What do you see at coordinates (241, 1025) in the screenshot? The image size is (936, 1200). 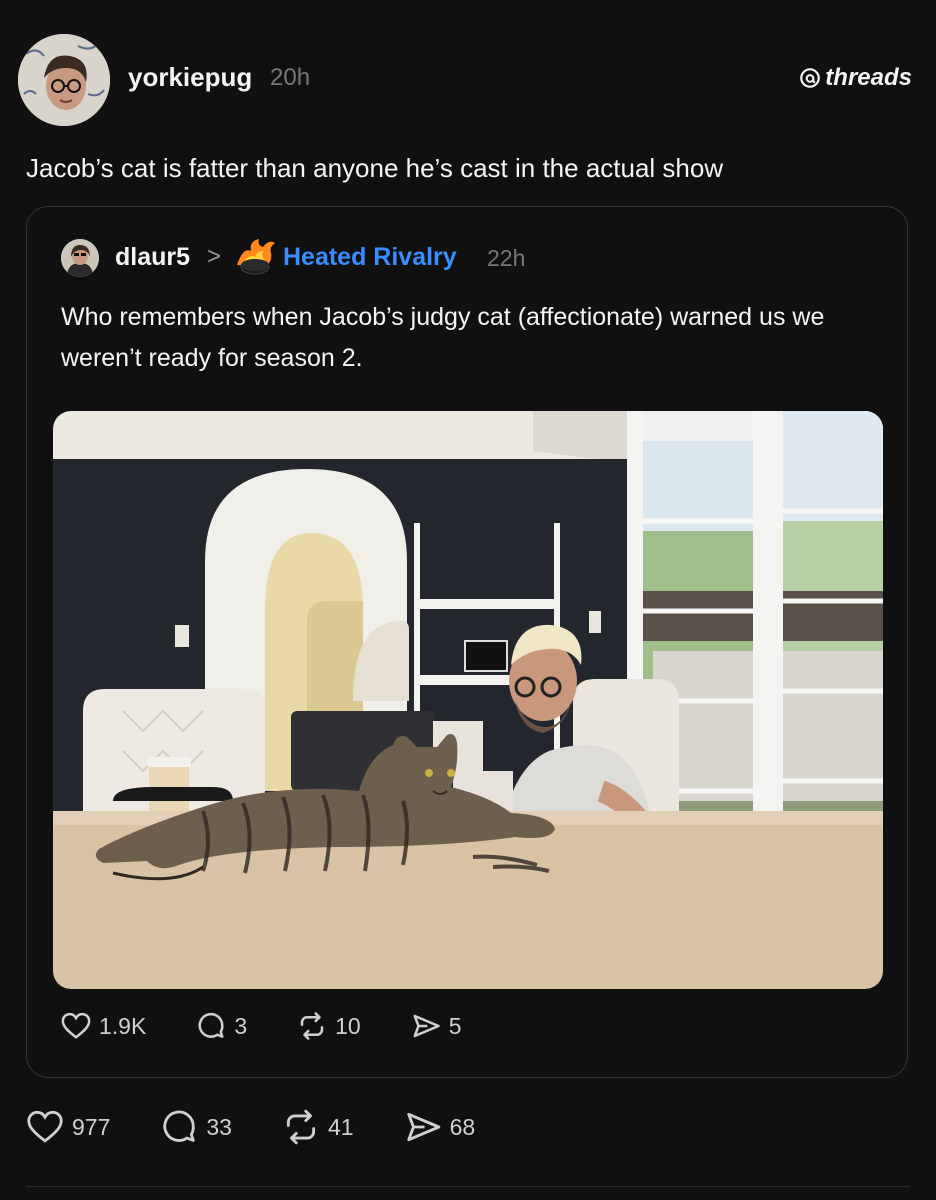 I see `reply-count: 3` at bounding box center [241, 1025].